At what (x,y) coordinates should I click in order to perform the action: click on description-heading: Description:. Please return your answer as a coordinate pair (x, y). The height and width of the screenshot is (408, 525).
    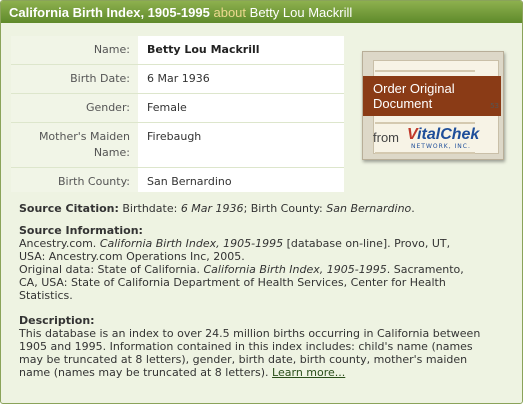
    Looking at the image, I should click on (57, 320).